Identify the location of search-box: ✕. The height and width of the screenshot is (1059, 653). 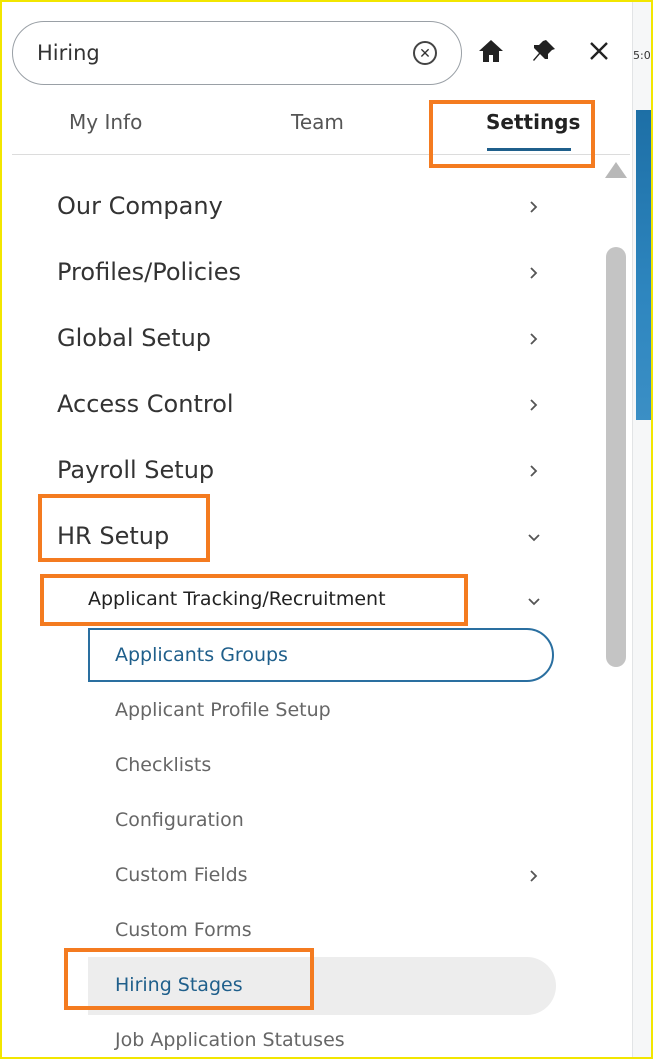
(237, 53).